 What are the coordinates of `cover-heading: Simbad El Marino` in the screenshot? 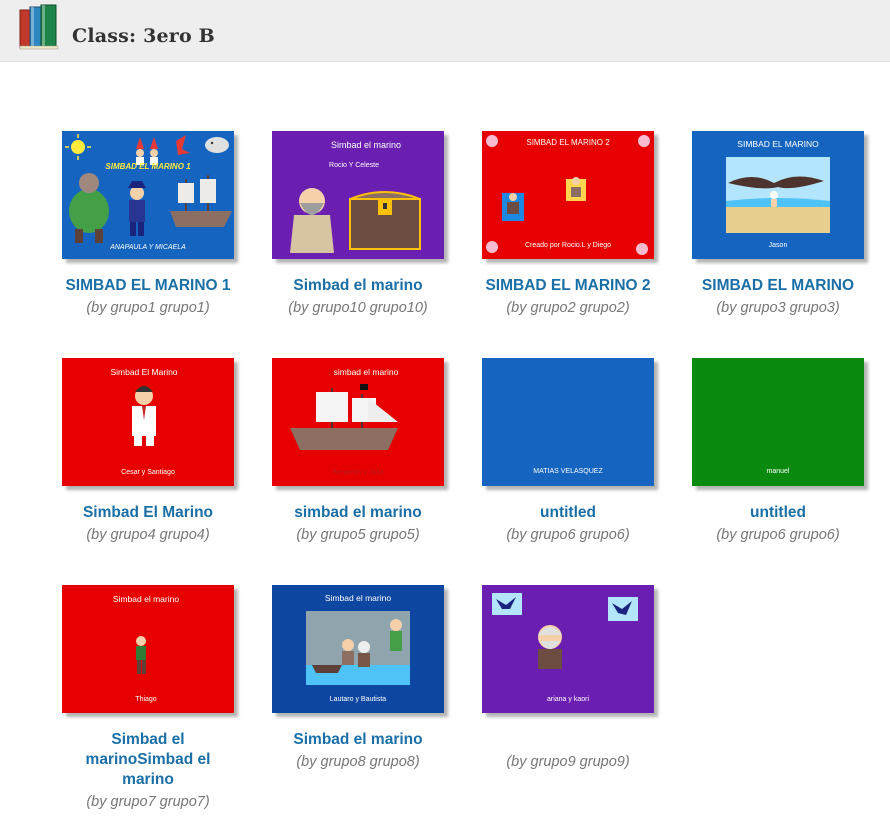 It's located at (143, 372).